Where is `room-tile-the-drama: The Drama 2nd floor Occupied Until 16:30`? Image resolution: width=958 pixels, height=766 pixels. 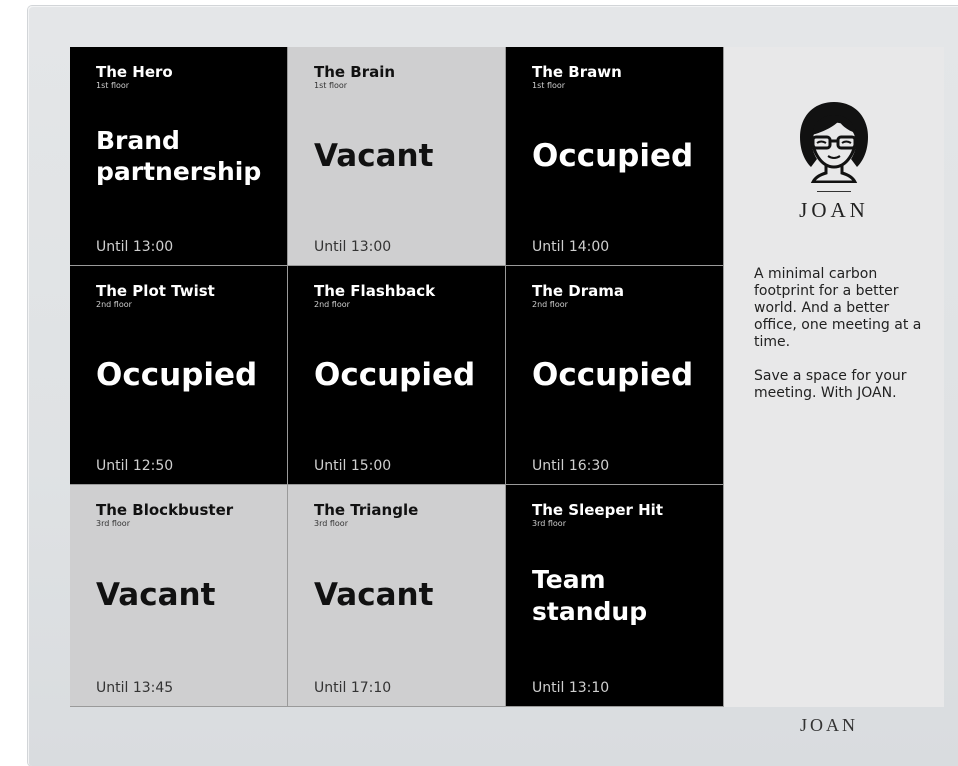
room-tile-the-drama: The Drama 2nd floor Occupied Until 16:30 is located at coordinates (615, 375).